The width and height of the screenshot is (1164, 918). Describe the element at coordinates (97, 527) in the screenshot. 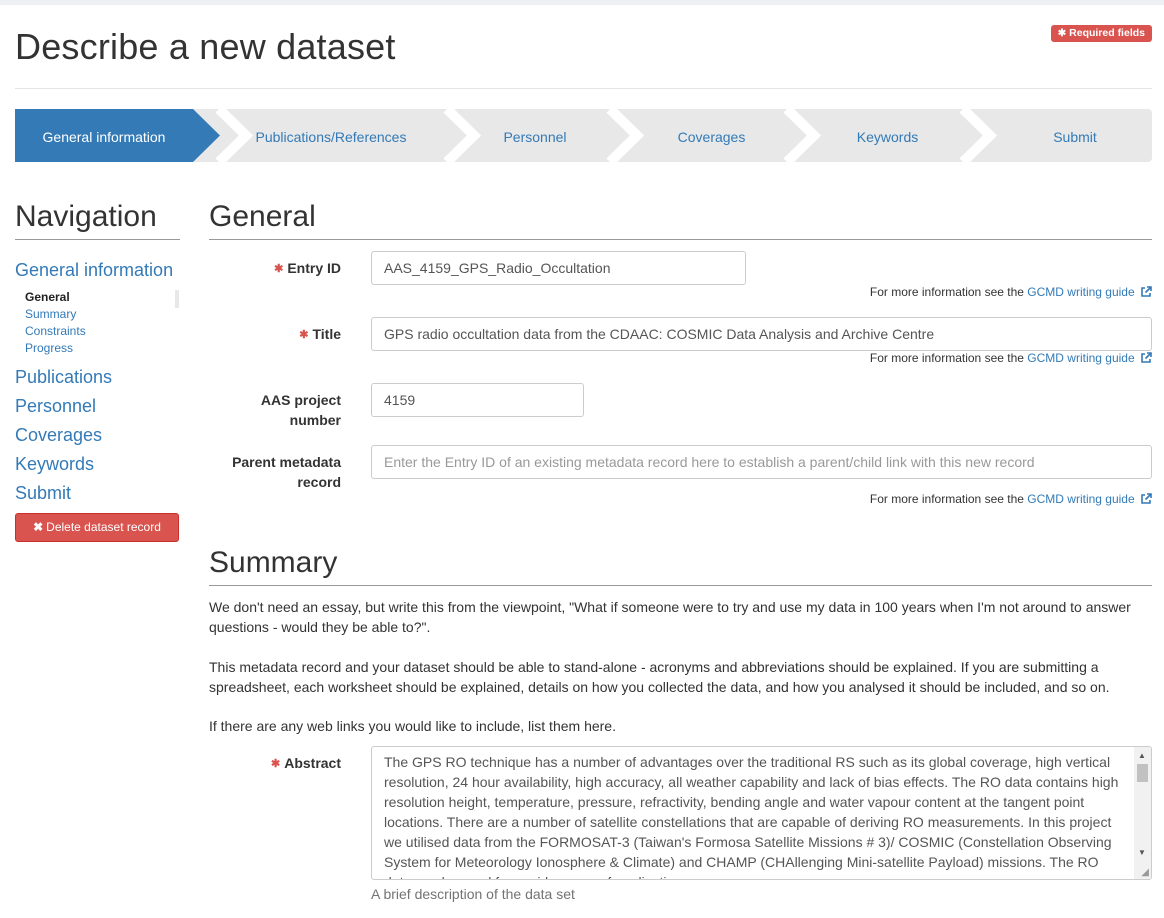

I see `delete-dataset-button: ✖ Delete dataset record` at that location.